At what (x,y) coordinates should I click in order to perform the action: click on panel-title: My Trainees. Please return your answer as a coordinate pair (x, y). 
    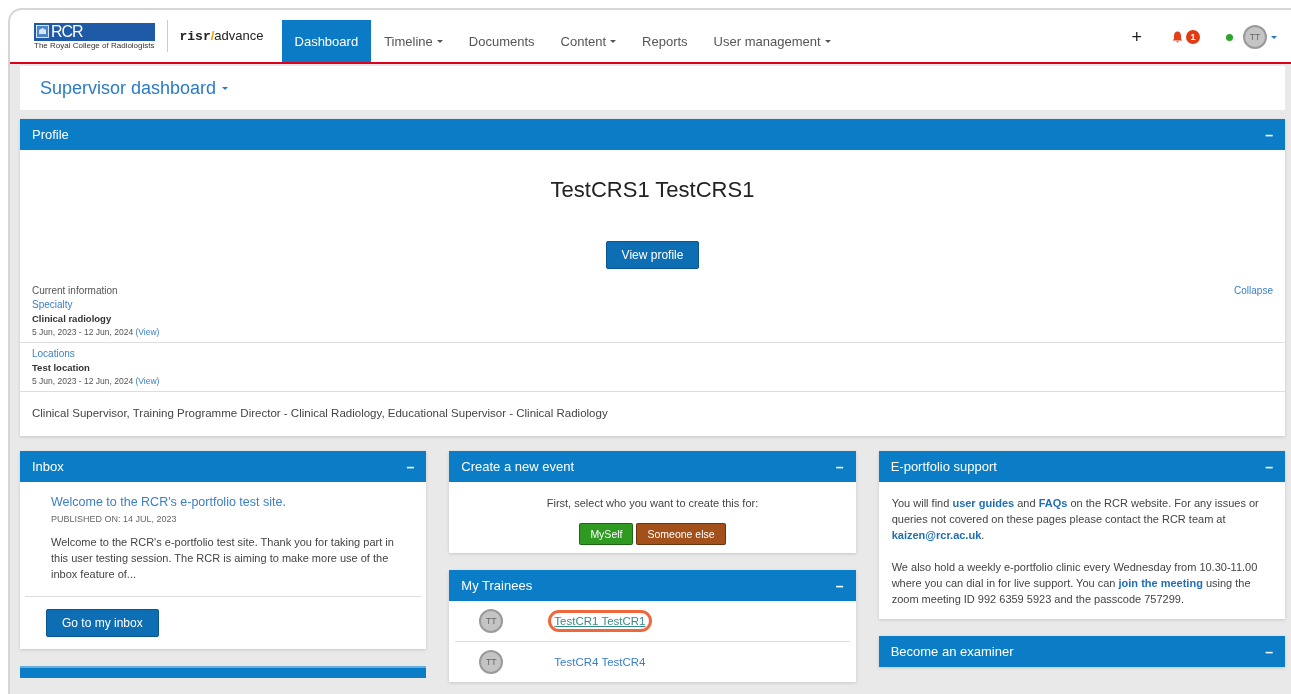
    Looking at the image, I should click on (497, 585).